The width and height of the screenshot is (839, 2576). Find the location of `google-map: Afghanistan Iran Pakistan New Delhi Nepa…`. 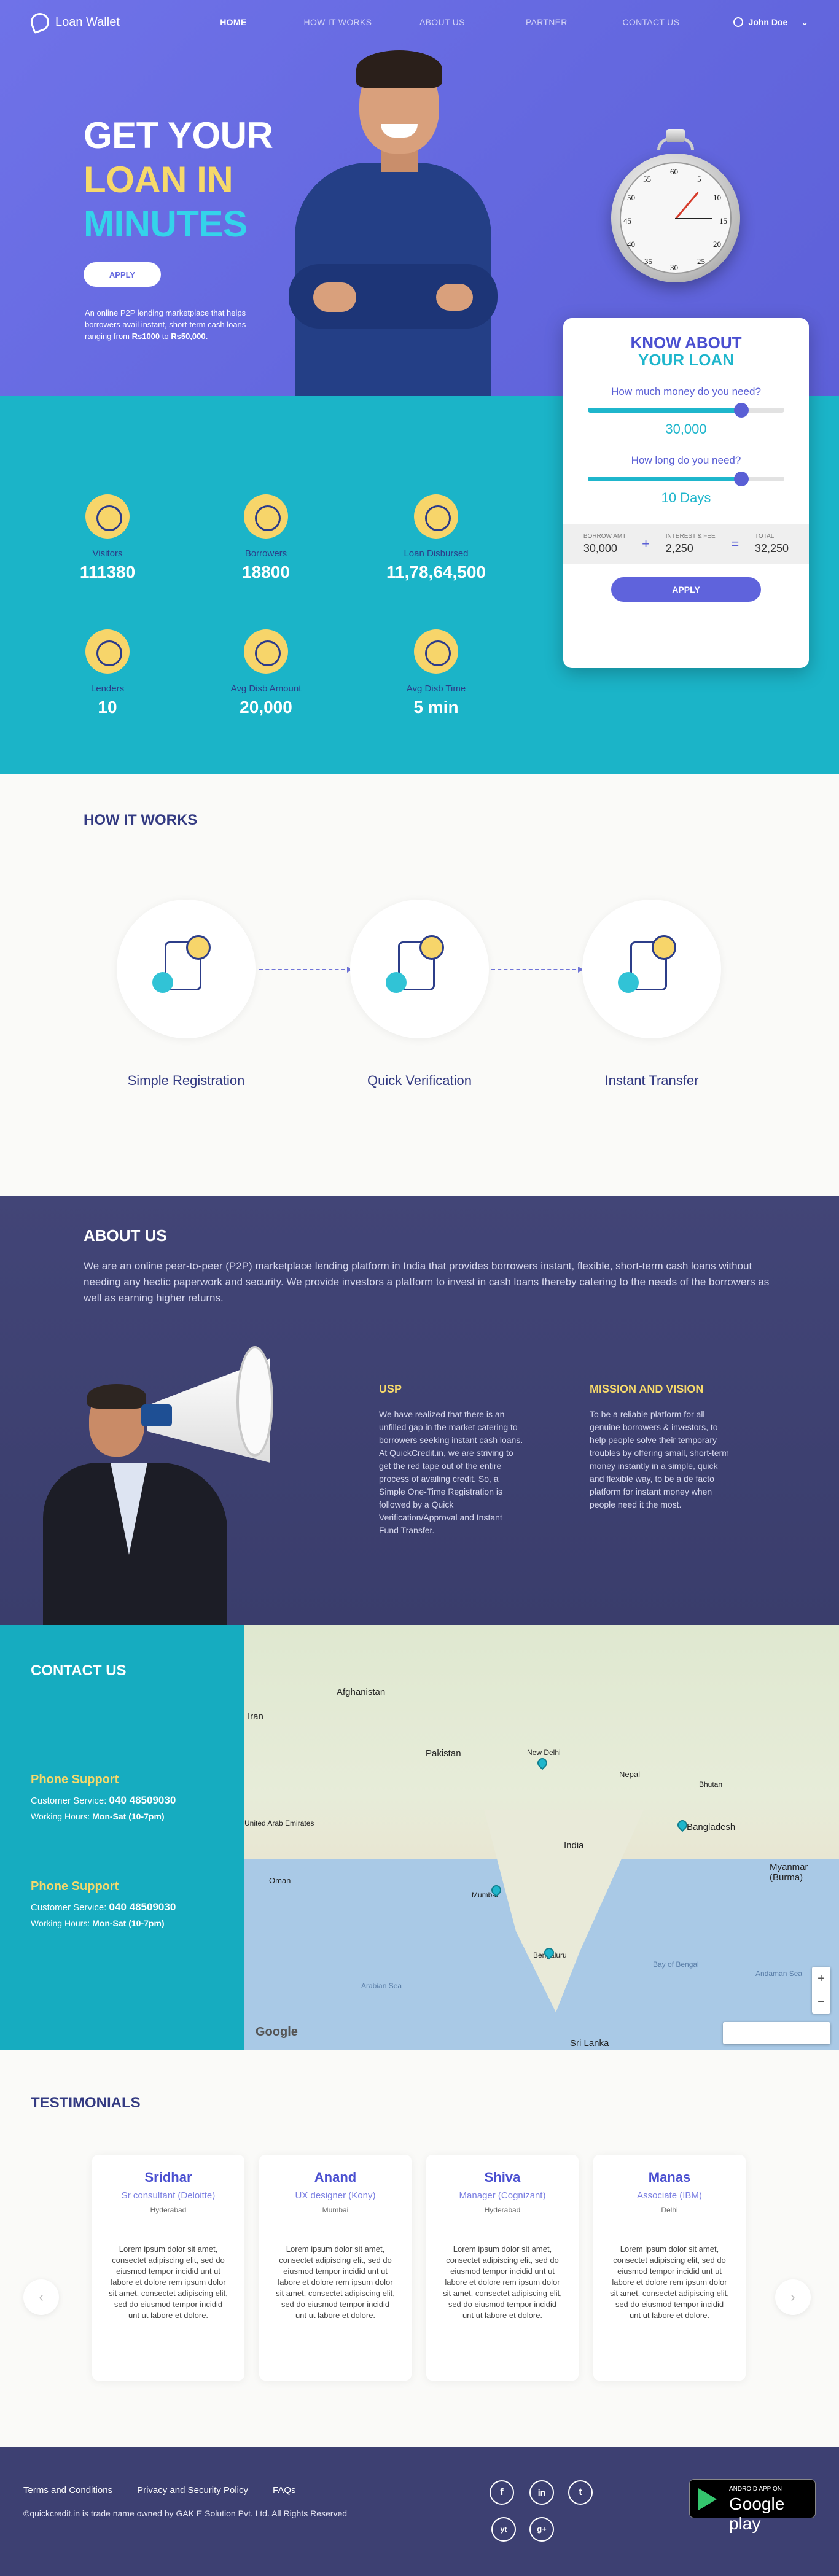

google-map: Afghanistan Iran Pakistan New Delhi Nepa… is located at coordinates (541, 1837).